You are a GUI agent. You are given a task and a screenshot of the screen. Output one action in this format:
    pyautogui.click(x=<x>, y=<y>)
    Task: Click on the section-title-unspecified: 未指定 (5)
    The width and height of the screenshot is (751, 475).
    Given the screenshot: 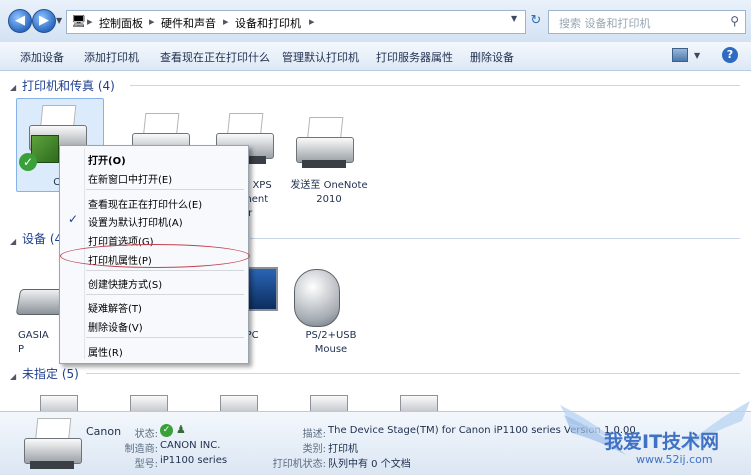 What is the action you would take?
    pyautogui.click(x=50, y=373)
    